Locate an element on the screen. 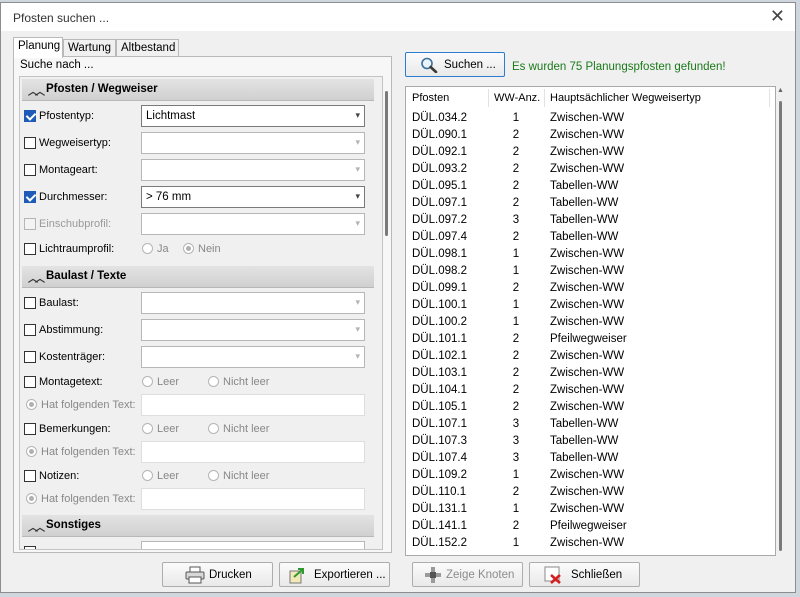 The image size is (800, 597). tab-planung: Planung is located at coordinates (38, 47).